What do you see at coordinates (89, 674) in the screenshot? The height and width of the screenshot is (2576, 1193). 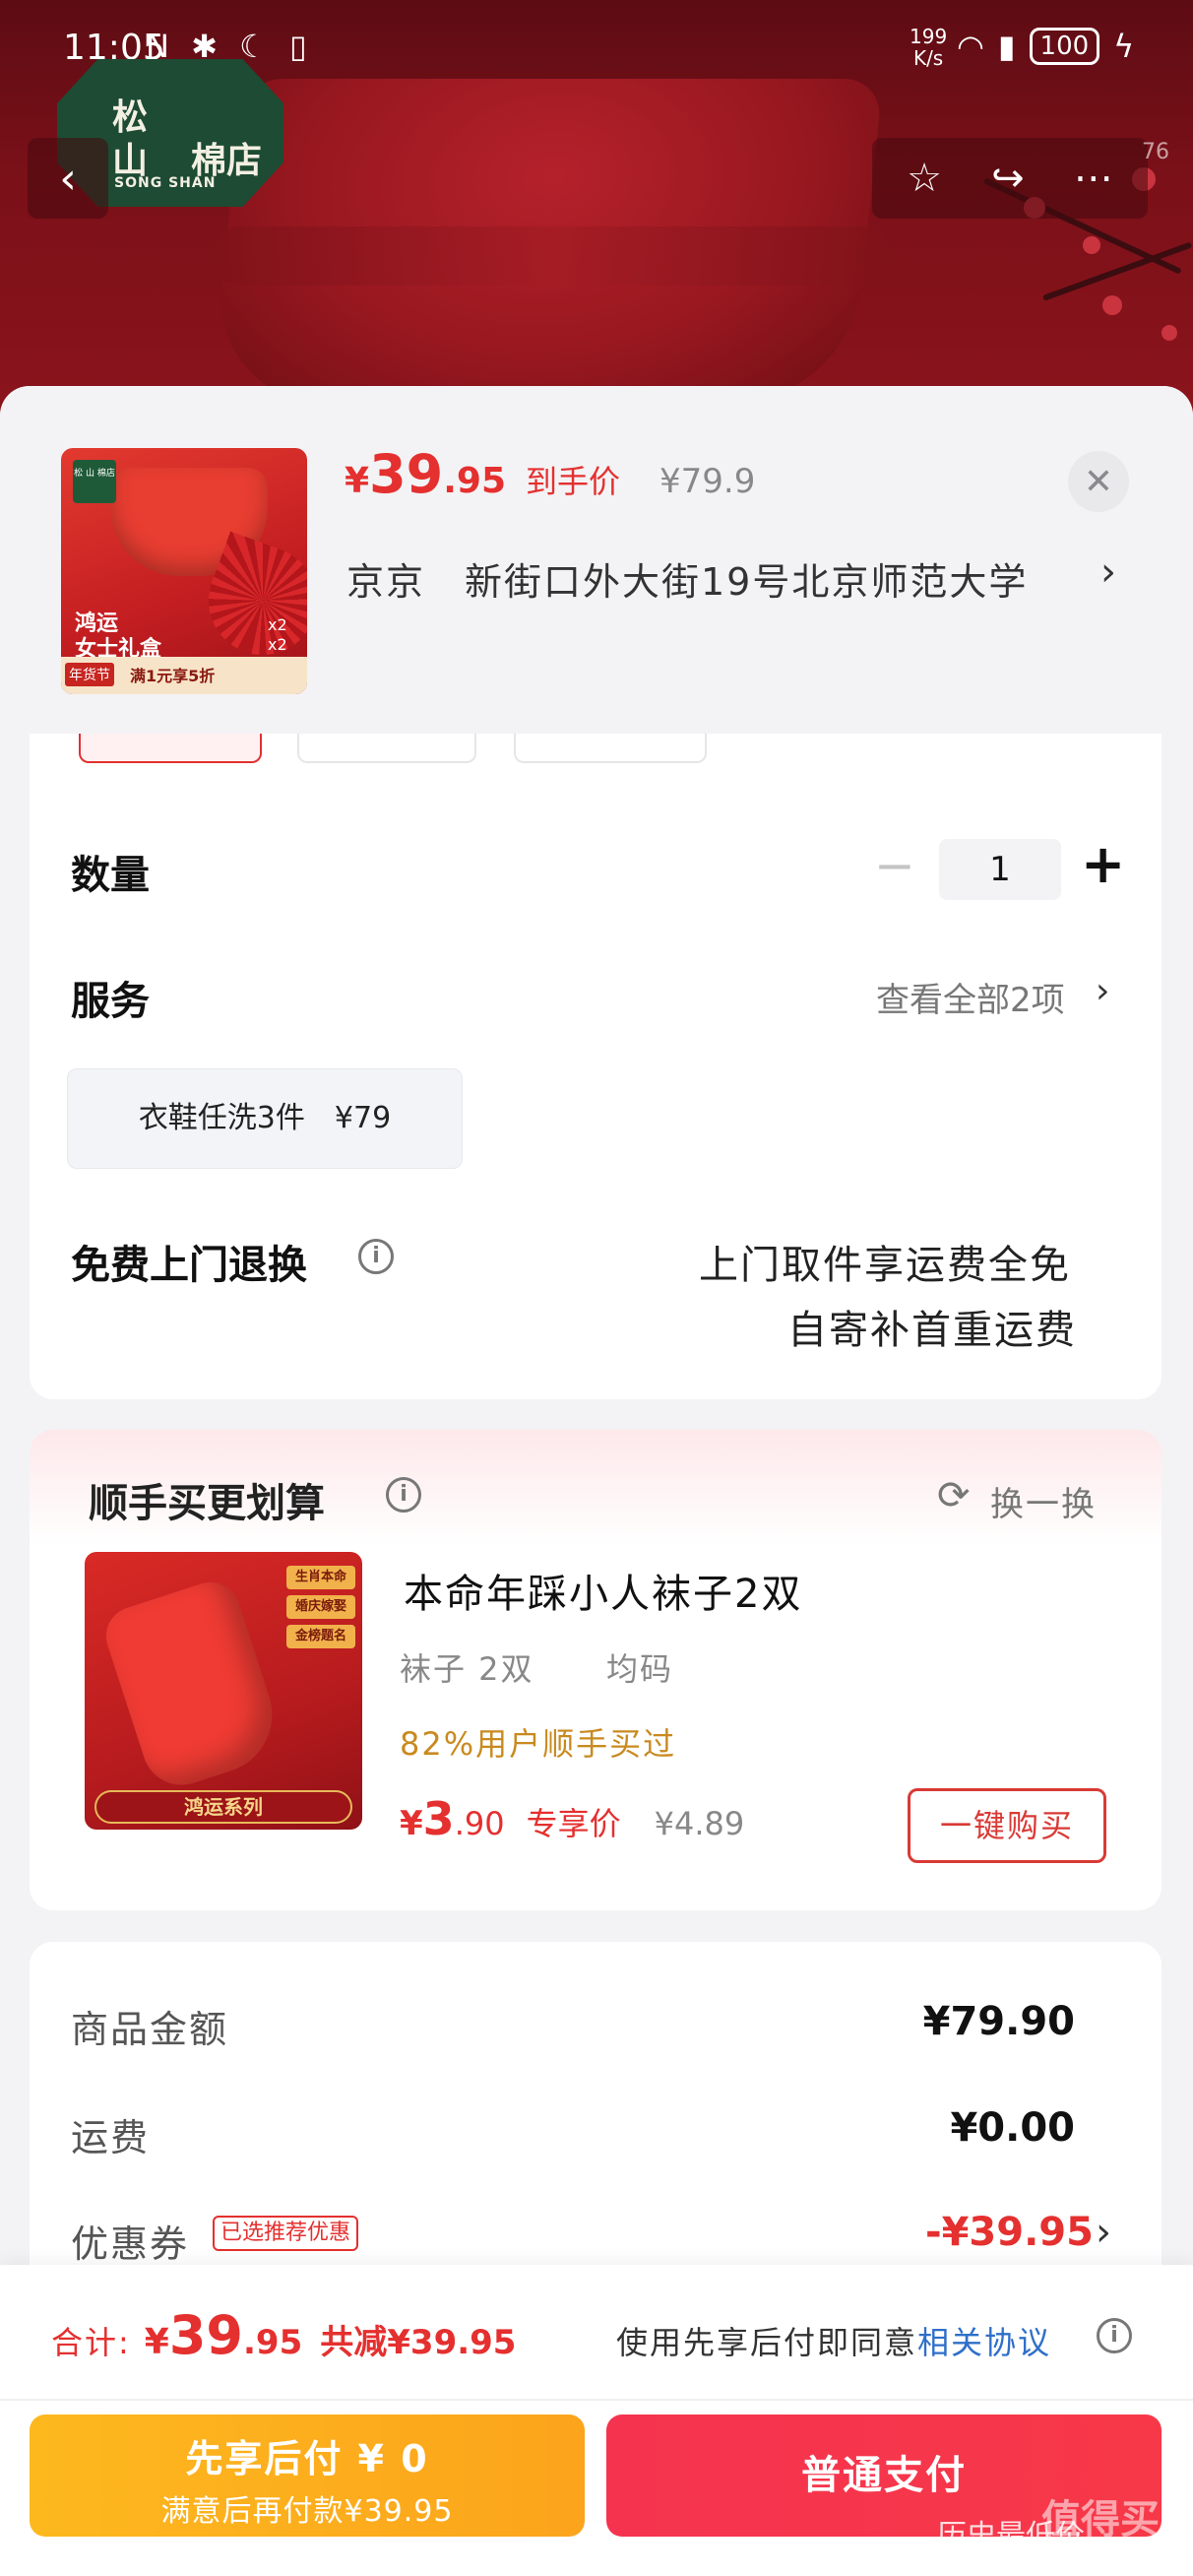 I see `thumb-year-tag: 年货节` at bounding box center [89, 674].